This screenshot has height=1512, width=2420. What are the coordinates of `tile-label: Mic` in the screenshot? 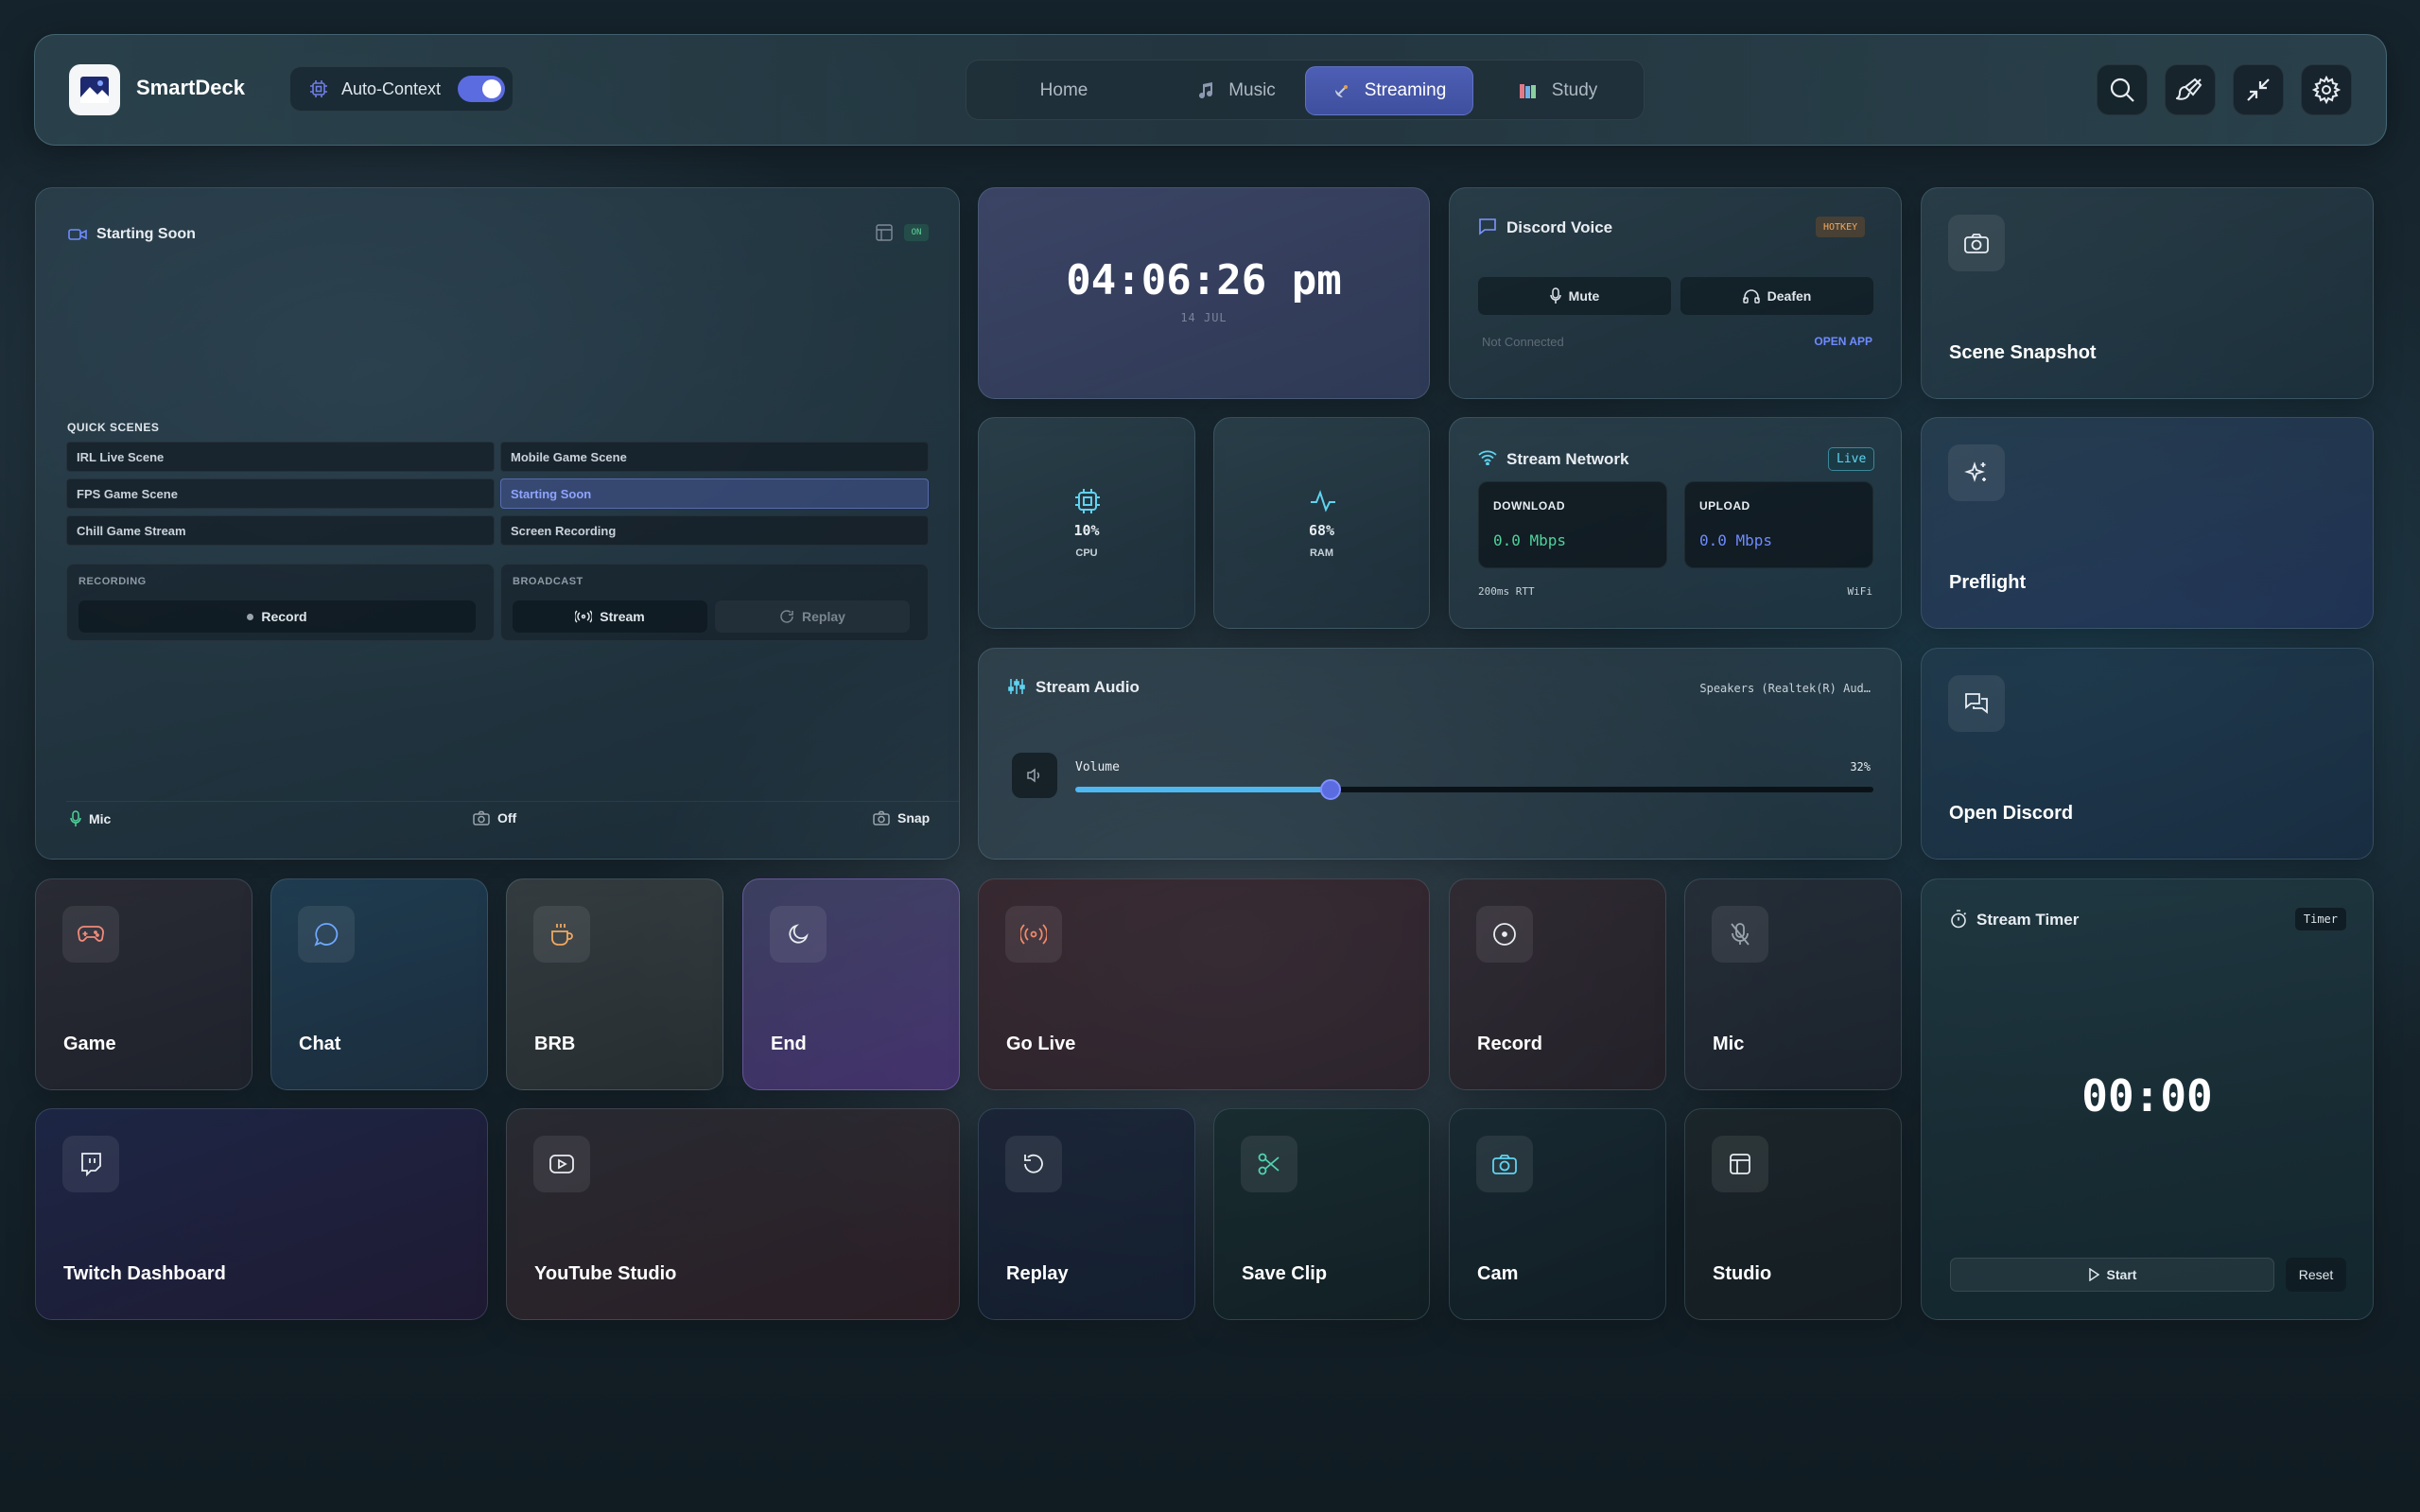 It's located at (1729, 1044).